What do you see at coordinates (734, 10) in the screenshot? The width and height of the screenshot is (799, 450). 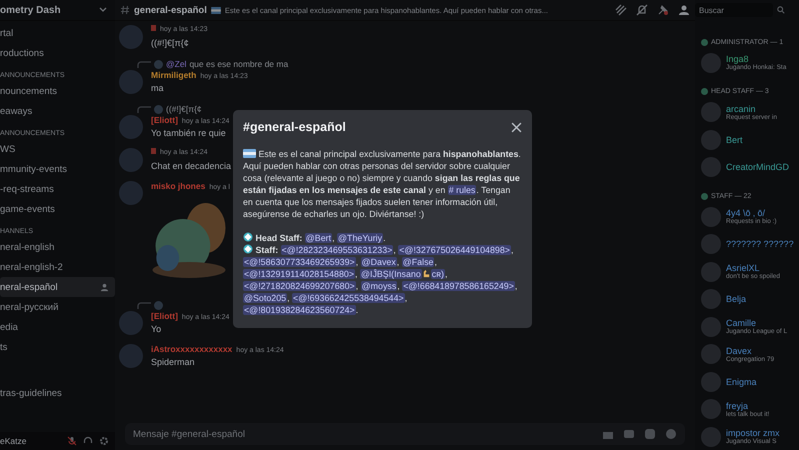 I see `search-field: Buscar` at bounding box center [734, 10].